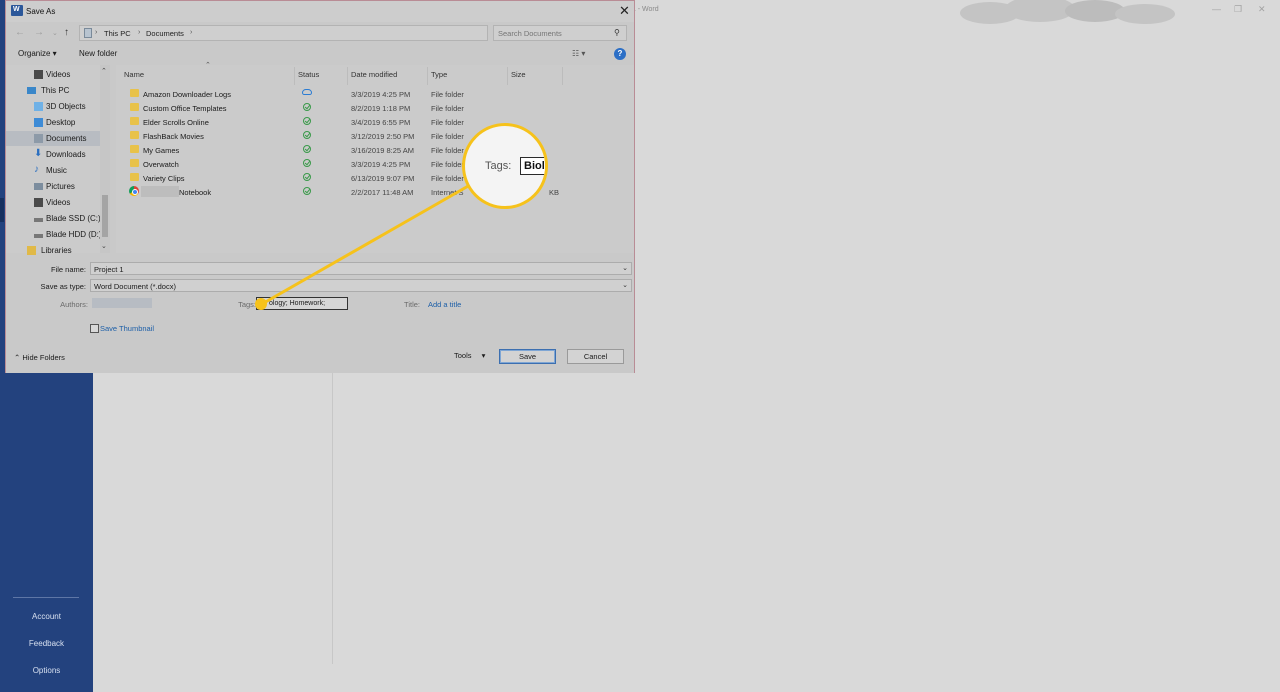 The image size is (1280, 692). I want to click on sidebar-divider, so click(46, 597).